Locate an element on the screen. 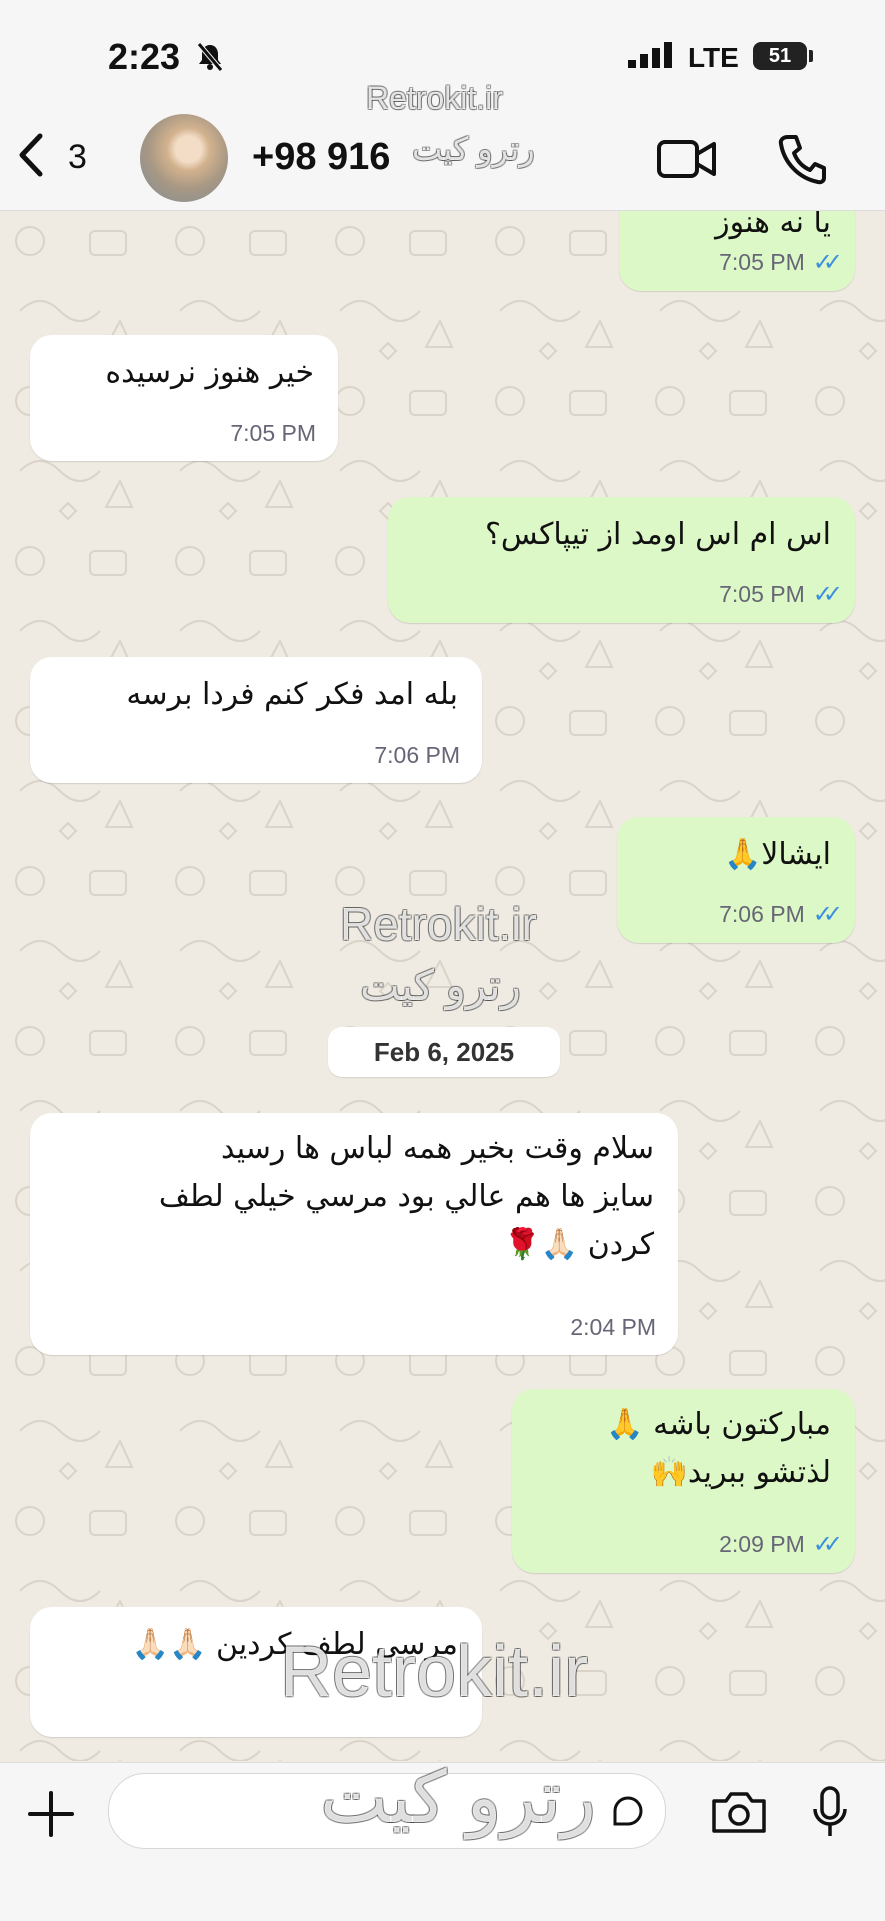  contact-name: +98 916 is located at coordinates (321, 157).